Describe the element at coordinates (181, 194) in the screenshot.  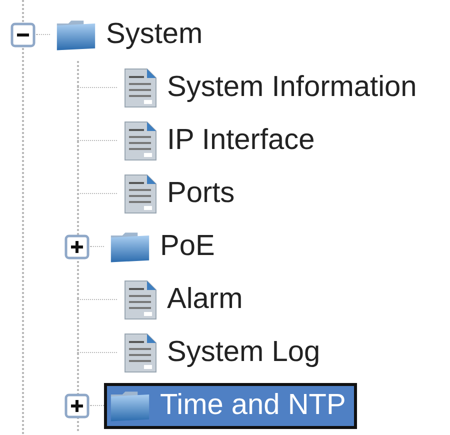
I see `tree-item: Ports` at that location.